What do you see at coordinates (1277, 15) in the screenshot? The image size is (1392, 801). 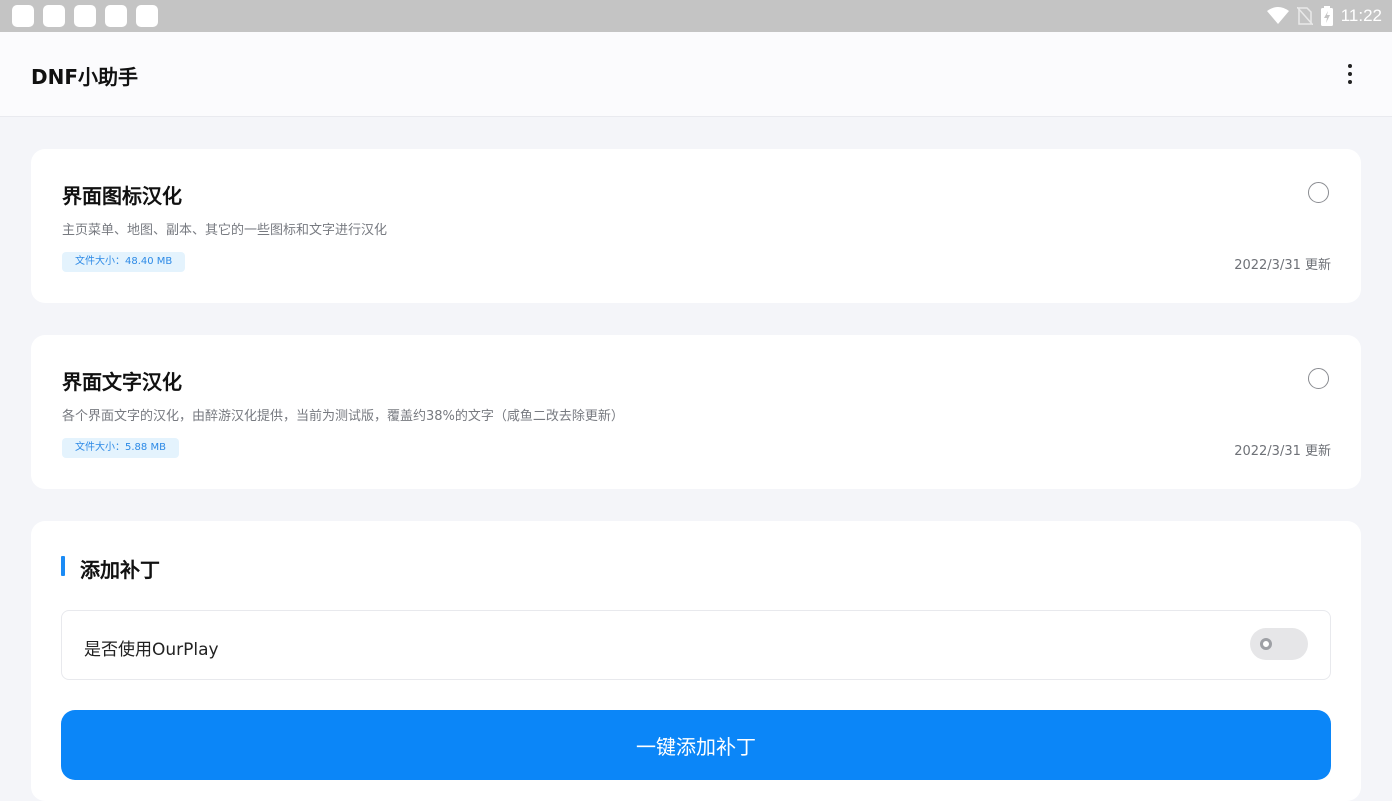 I see `wifi-icon` at bounding box center [1277, 15].